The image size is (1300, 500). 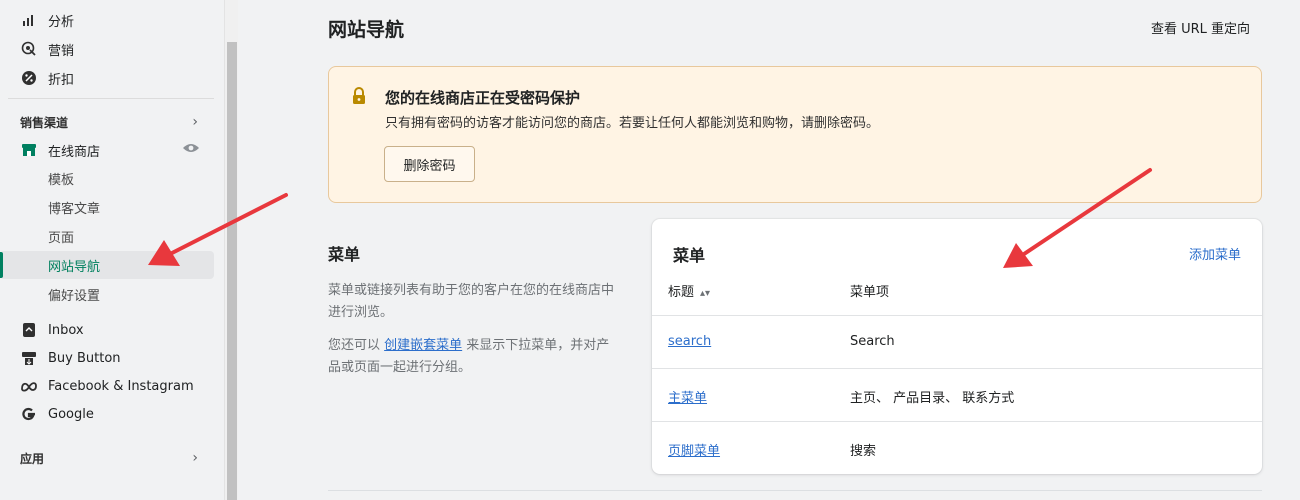 What do you see at coordinates (471, 301) in the screenshot?
I see `menus-description: 菜单或链接列表有助于您的客户在您的在线商店中进行浏览。` at bounding box center [471, 301].